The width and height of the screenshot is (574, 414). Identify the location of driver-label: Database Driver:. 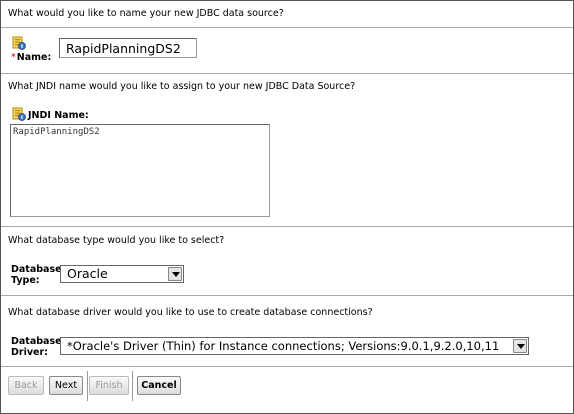
(36, 347).